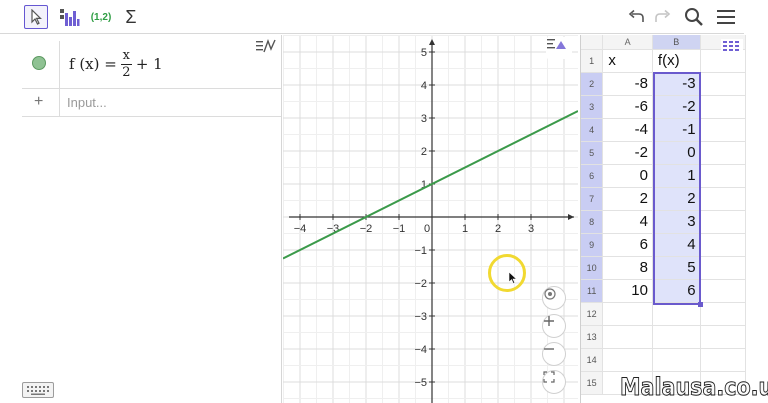 The width and height of the screenshot is (768, 403). I want to click on cell-b: 4, so click(676, 245).